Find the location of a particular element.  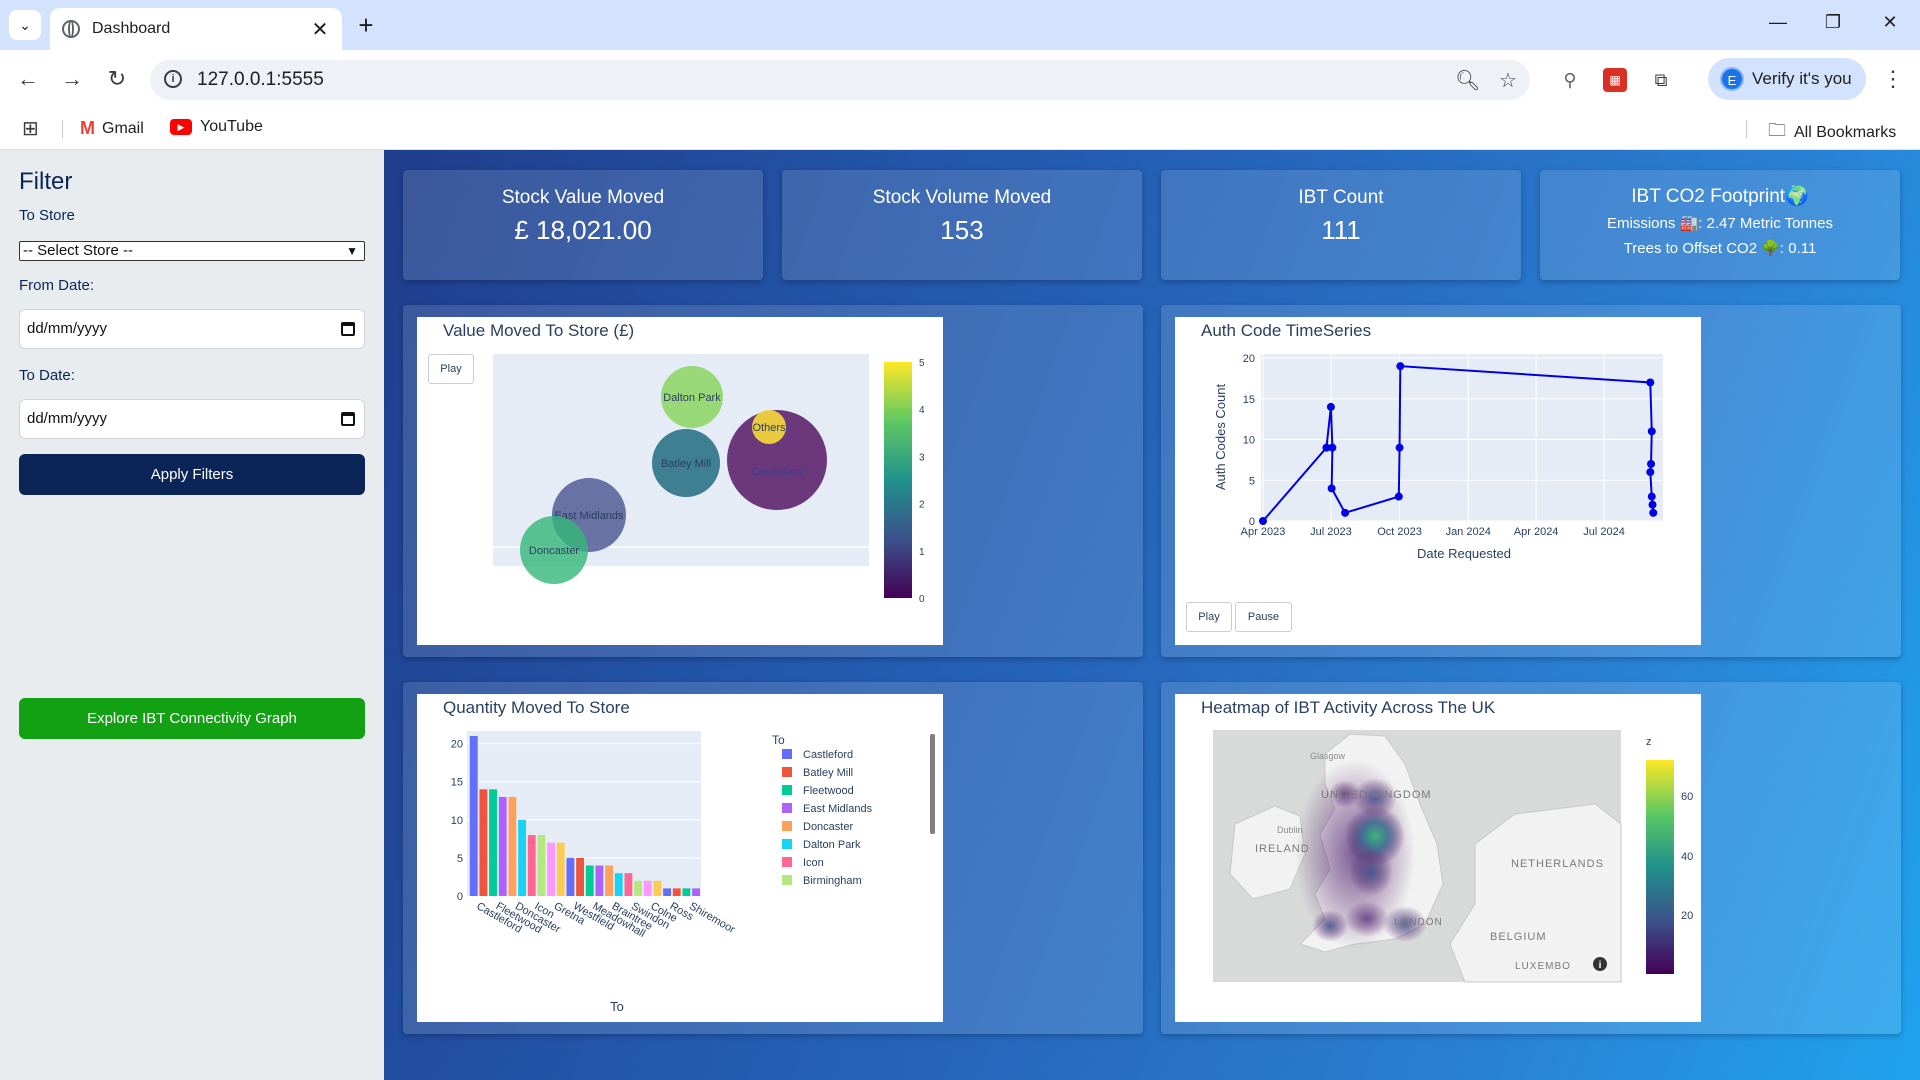

colorbar-title: z is located at coordinates (1649, 742).